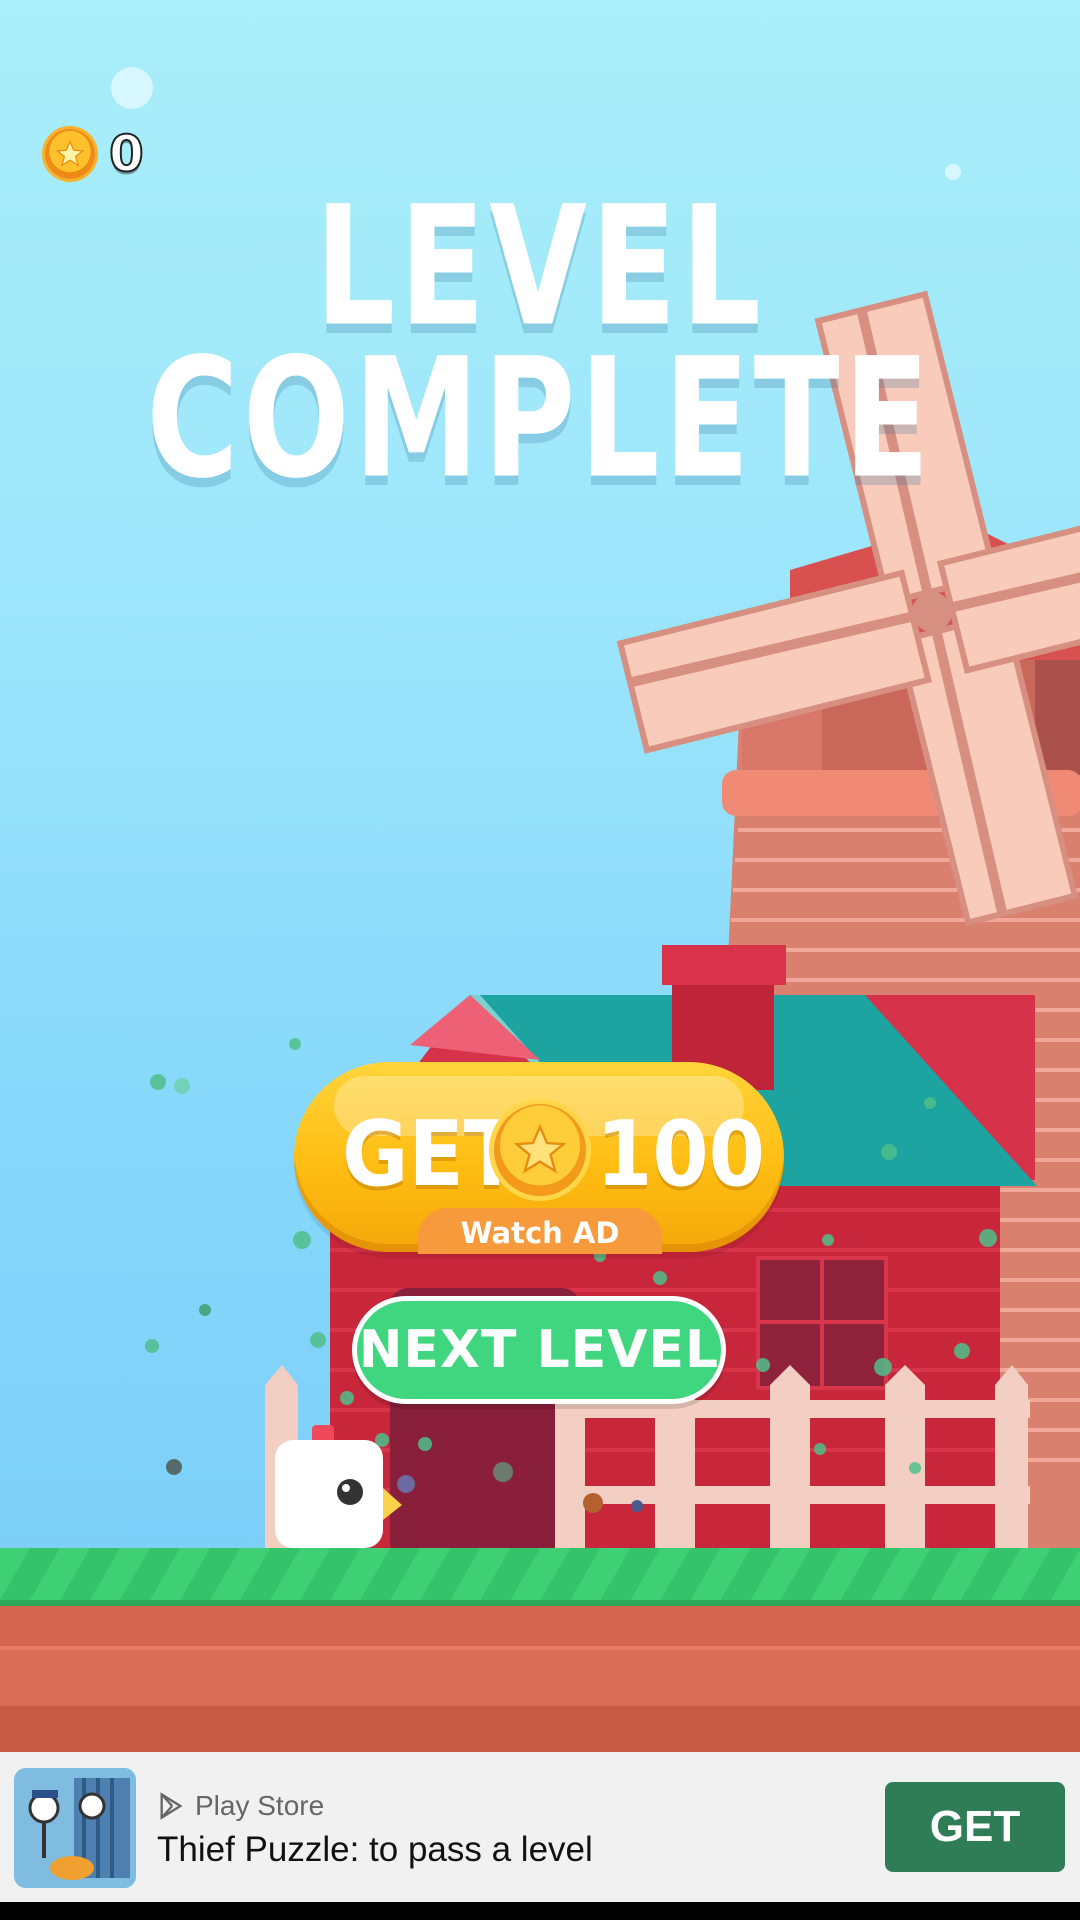 The width and height of the screenshot is (1080, 1920). Describe the element at coordinates (431, 1154) in the screenshot. I see `get-label: GET` at that location.